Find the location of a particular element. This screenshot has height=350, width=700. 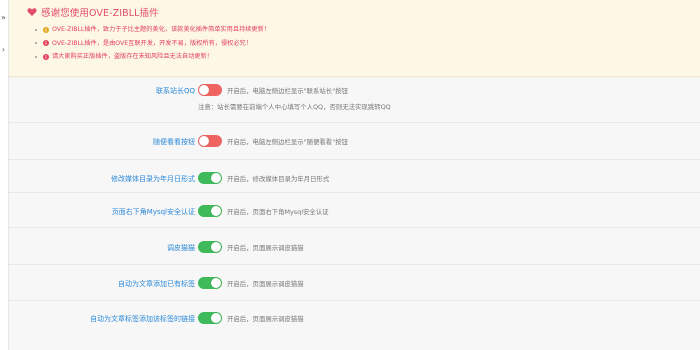

setting-label: 自动为文章标签添加该标签的链接 is located at coordinates (142, 319).